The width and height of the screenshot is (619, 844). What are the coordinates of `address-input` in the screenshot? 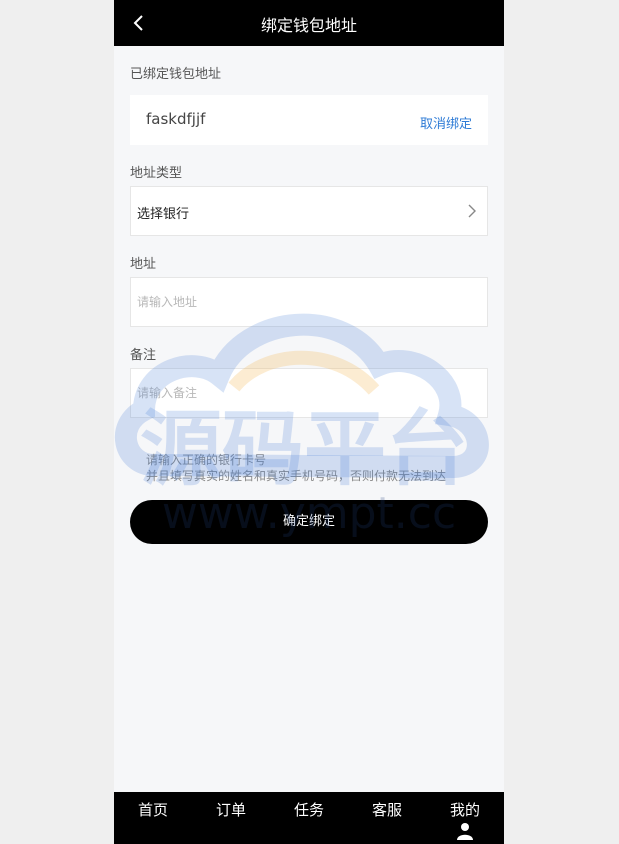 It's located at (309, 302).